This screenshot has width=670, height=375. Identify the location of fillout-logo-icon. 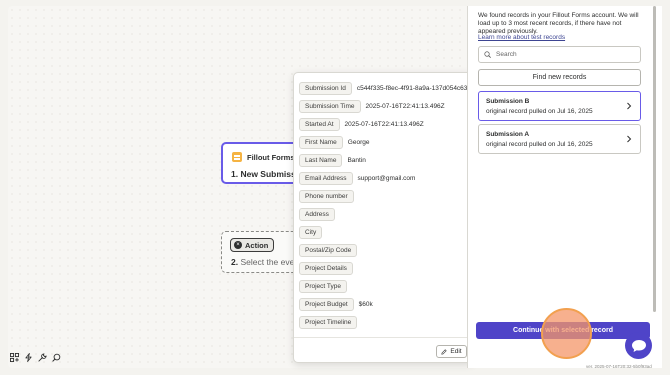
(237, 157).